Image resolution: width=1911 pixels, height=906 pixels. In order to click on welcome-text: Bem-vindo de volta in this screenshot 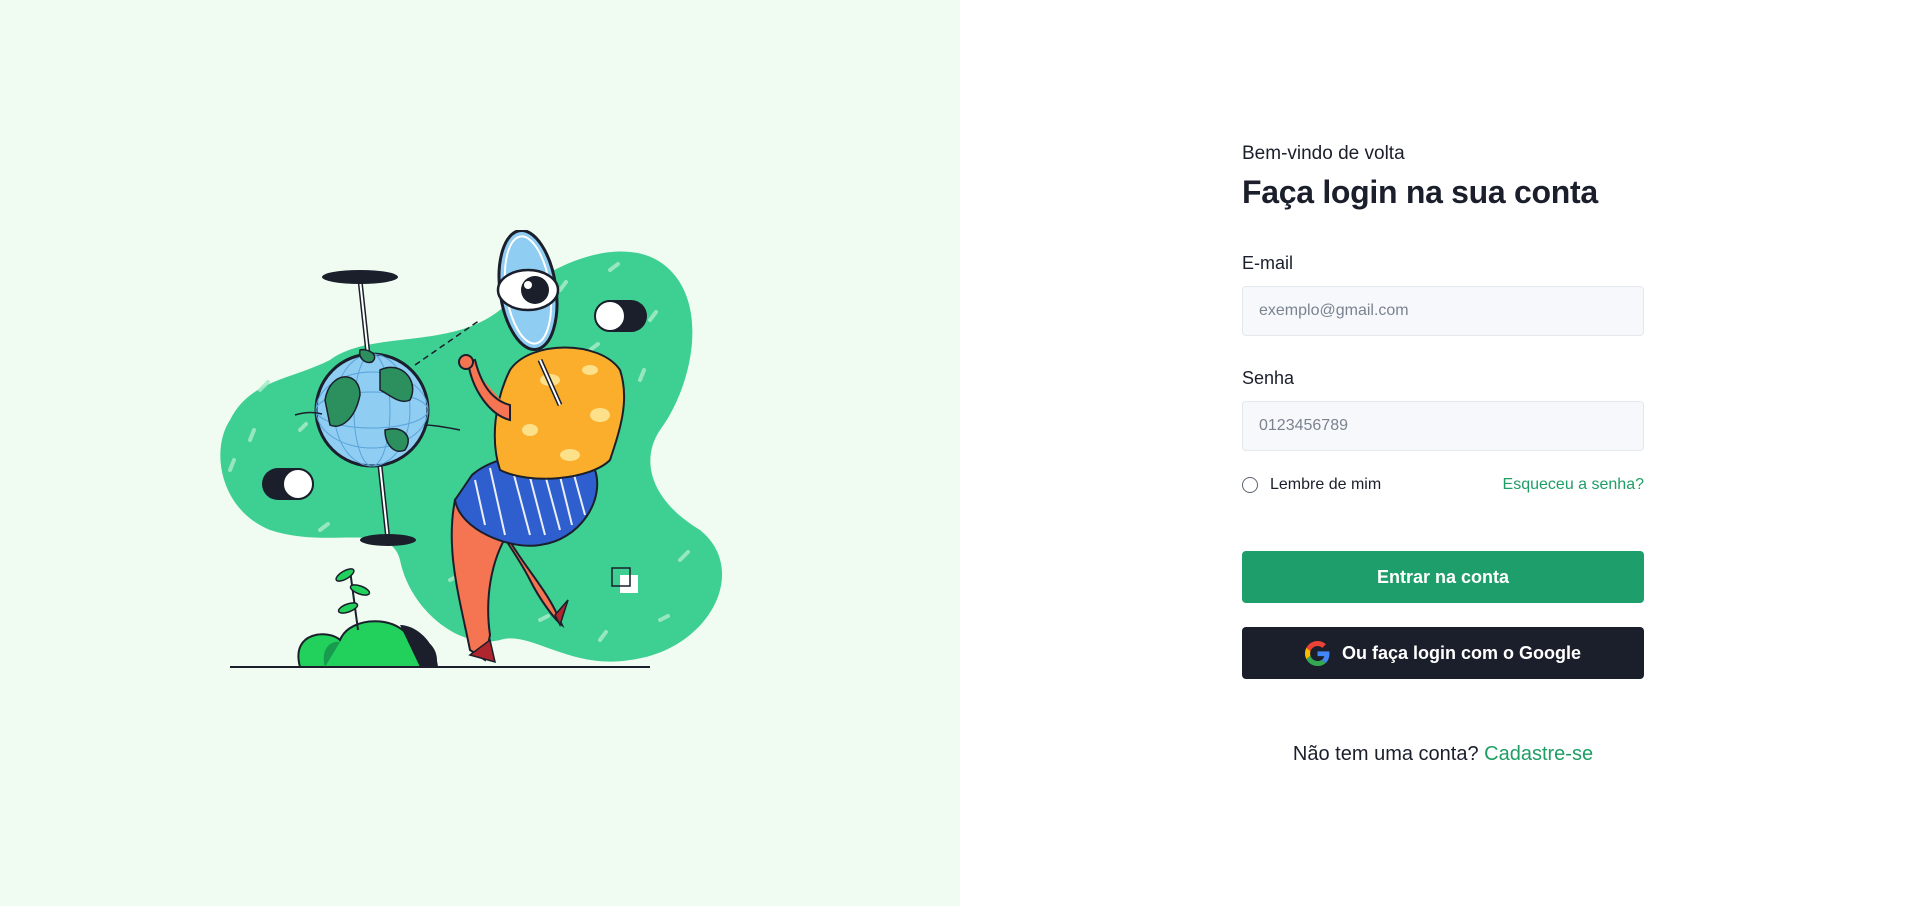, I will do `click(1323, 153)`.